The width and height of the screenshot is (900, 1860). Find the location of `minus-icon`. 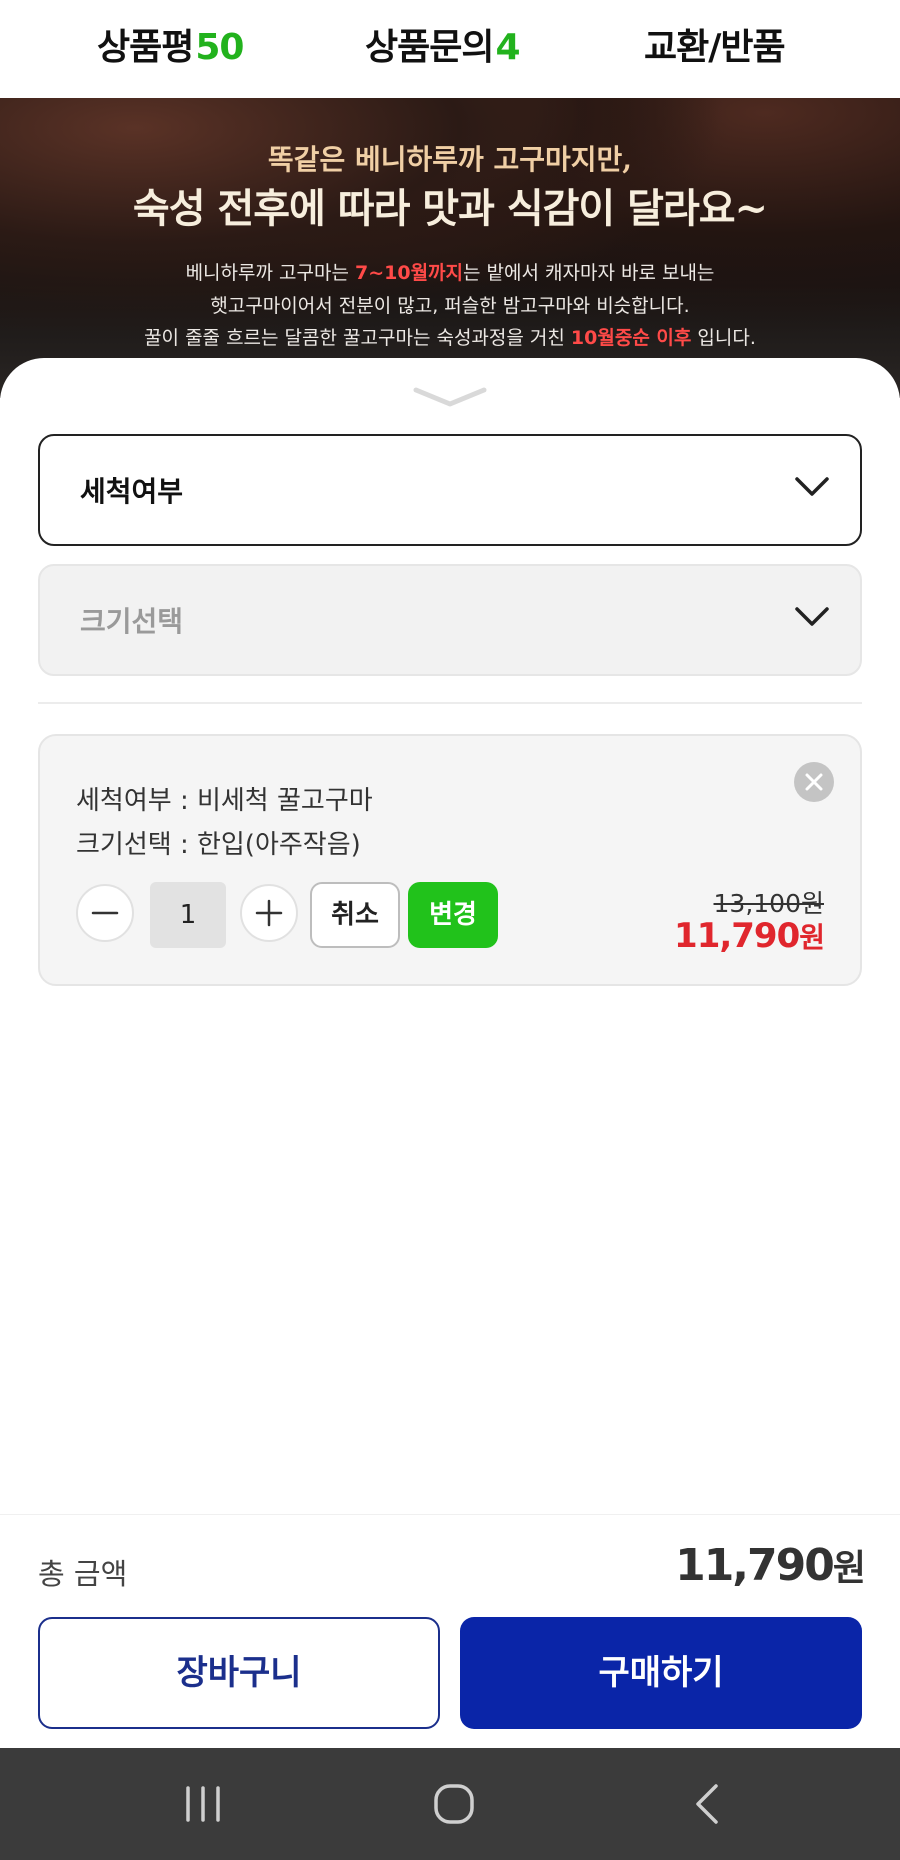

minus-icon is located at coordinates (105, 913).